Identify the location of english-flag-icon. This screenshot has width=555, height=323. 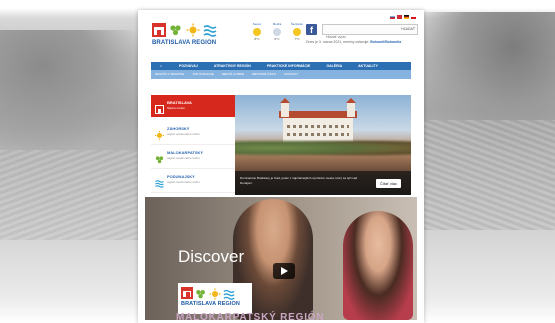
(399, 17).